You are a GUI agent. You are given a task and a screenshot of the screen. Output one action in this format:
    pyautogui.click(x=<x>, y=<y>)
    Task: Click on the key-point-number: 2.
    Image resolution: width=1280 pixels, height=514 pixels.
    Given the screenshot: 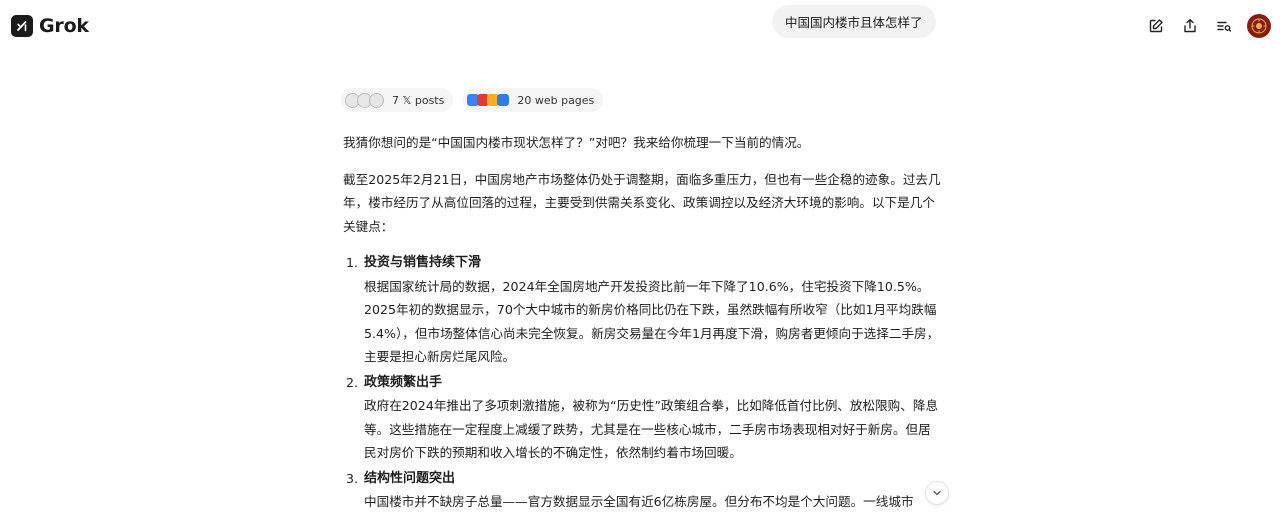 What is the action you would take?
    pyautogui.click(x=352, y=382)
    